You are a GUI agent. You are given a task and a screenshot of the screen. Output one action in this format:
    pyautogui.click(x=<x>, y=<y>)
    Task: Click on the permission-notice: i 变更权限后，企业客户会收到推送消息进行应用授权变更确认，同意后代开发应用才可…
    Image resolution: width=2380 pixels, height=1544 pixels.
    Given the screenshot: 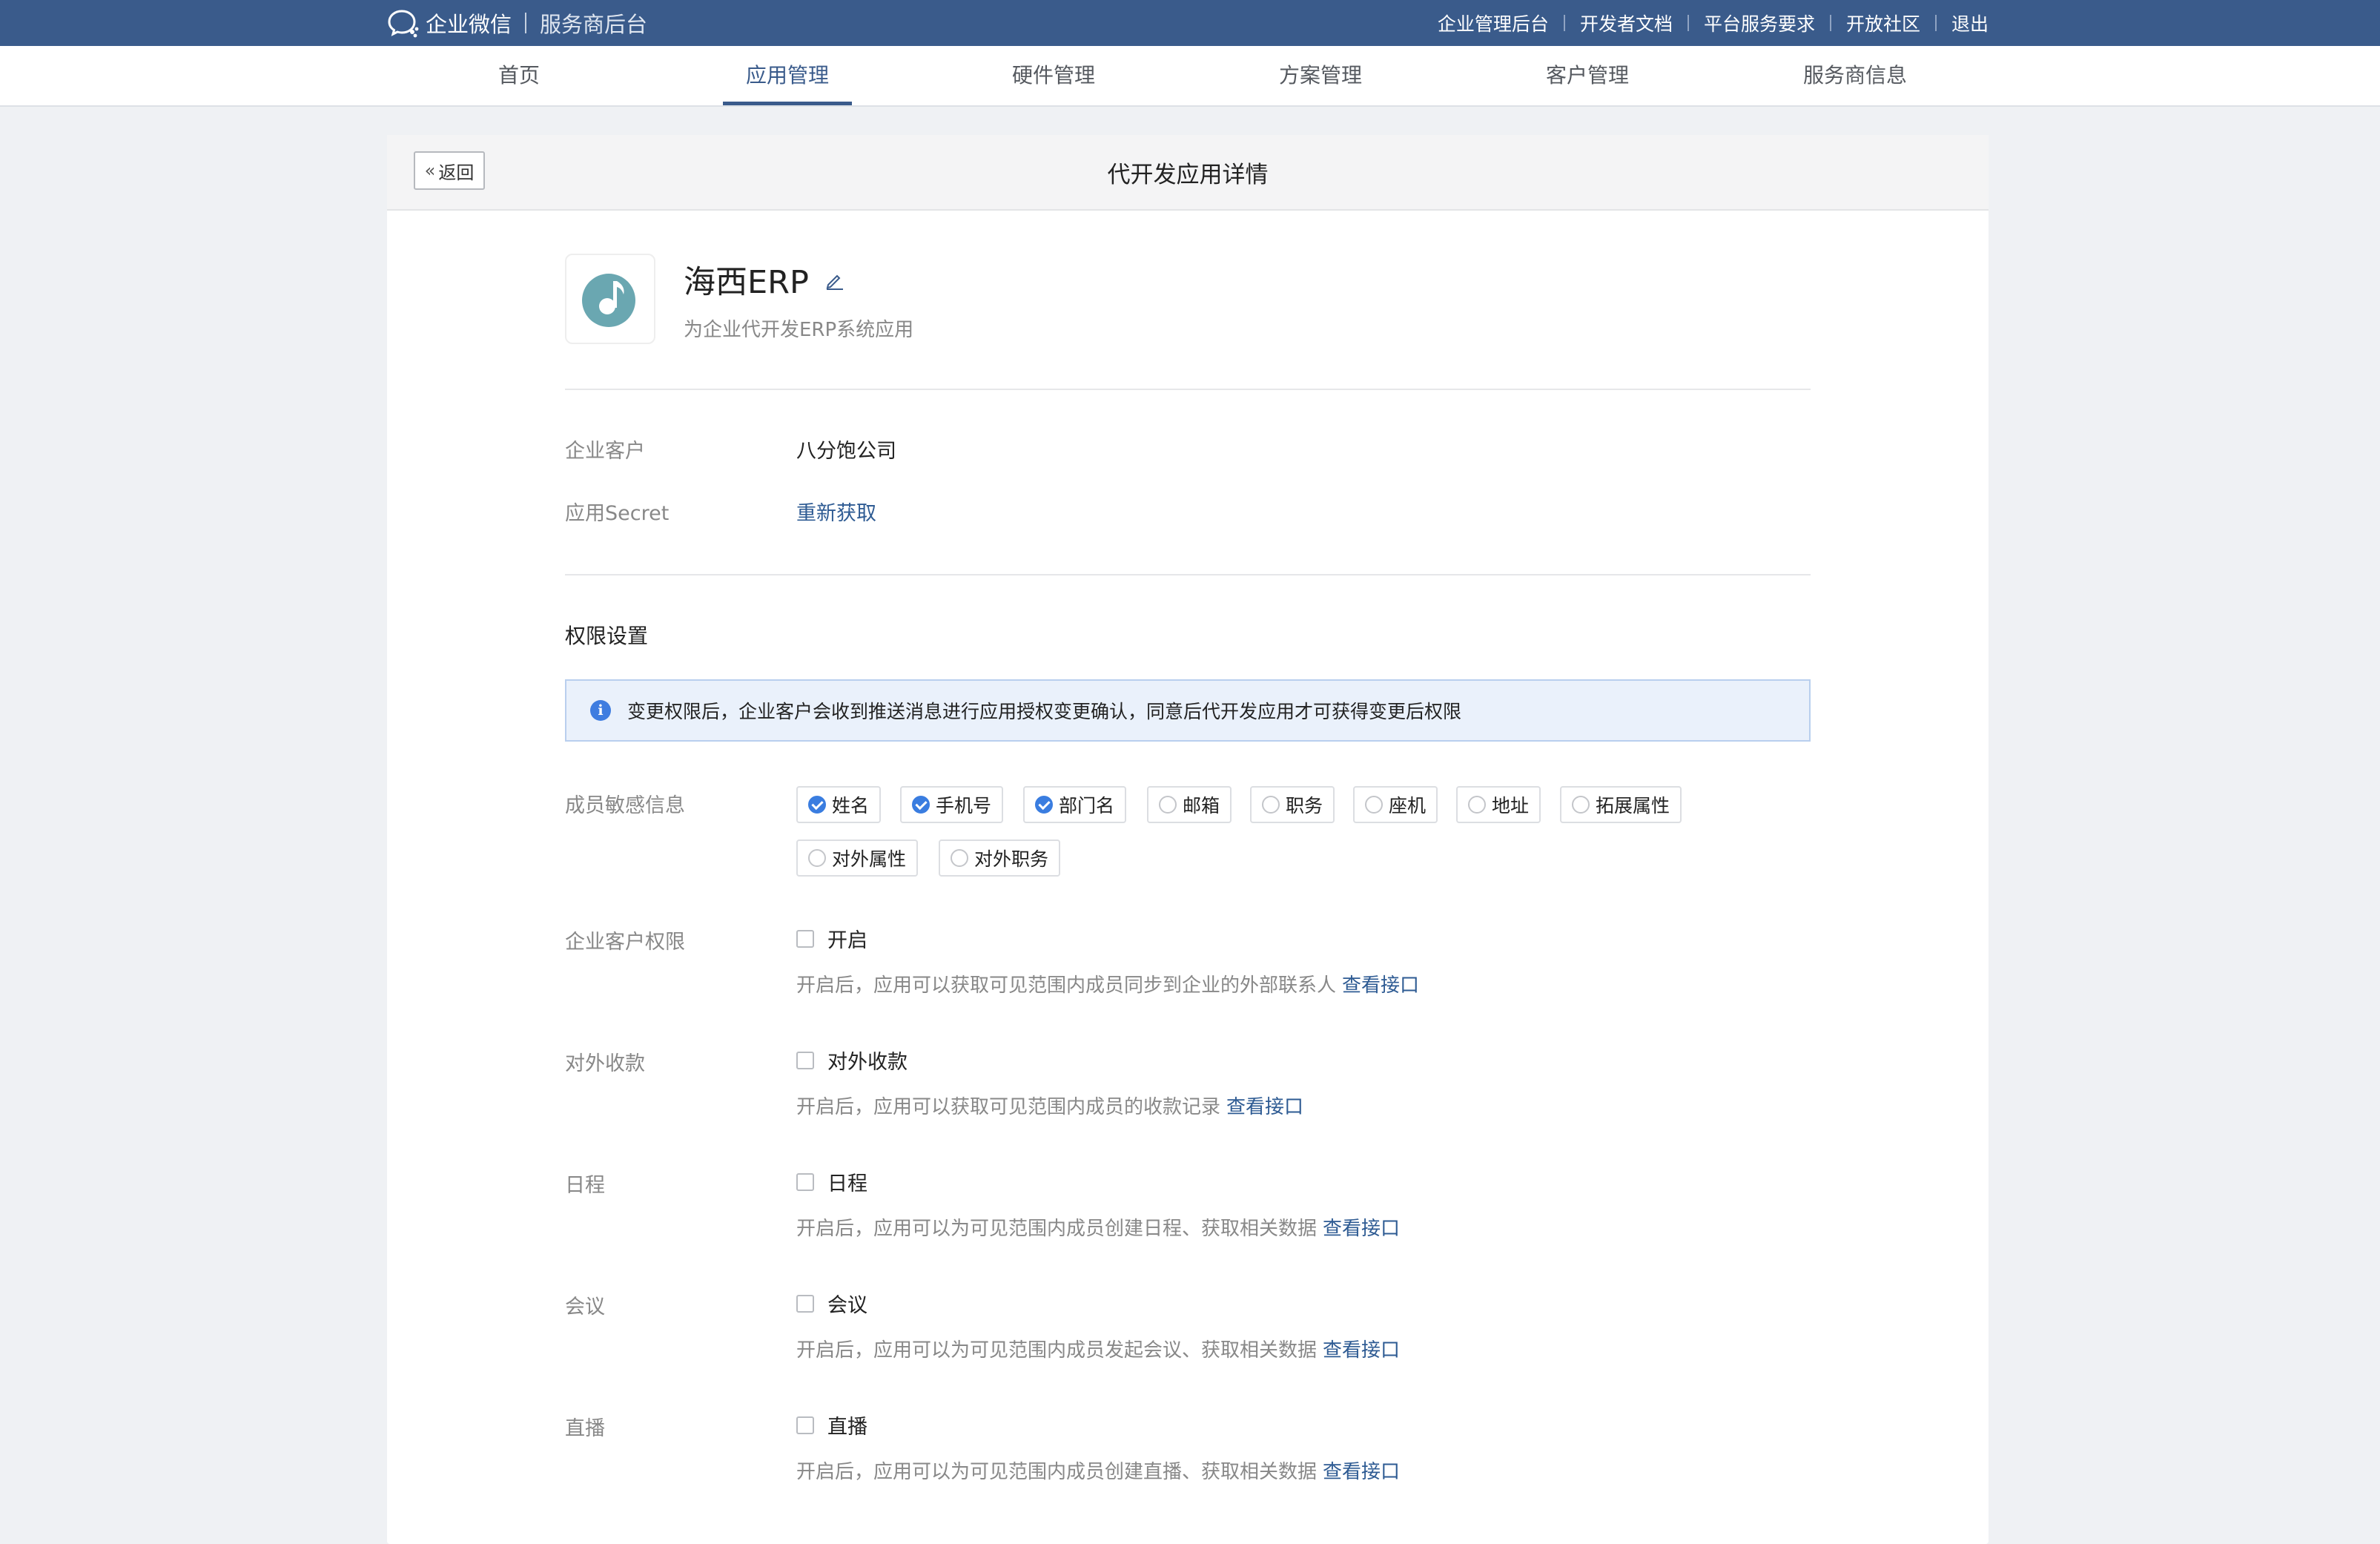 What is the action you would take?
    pyautogui.click(x=1188, y=710)
    